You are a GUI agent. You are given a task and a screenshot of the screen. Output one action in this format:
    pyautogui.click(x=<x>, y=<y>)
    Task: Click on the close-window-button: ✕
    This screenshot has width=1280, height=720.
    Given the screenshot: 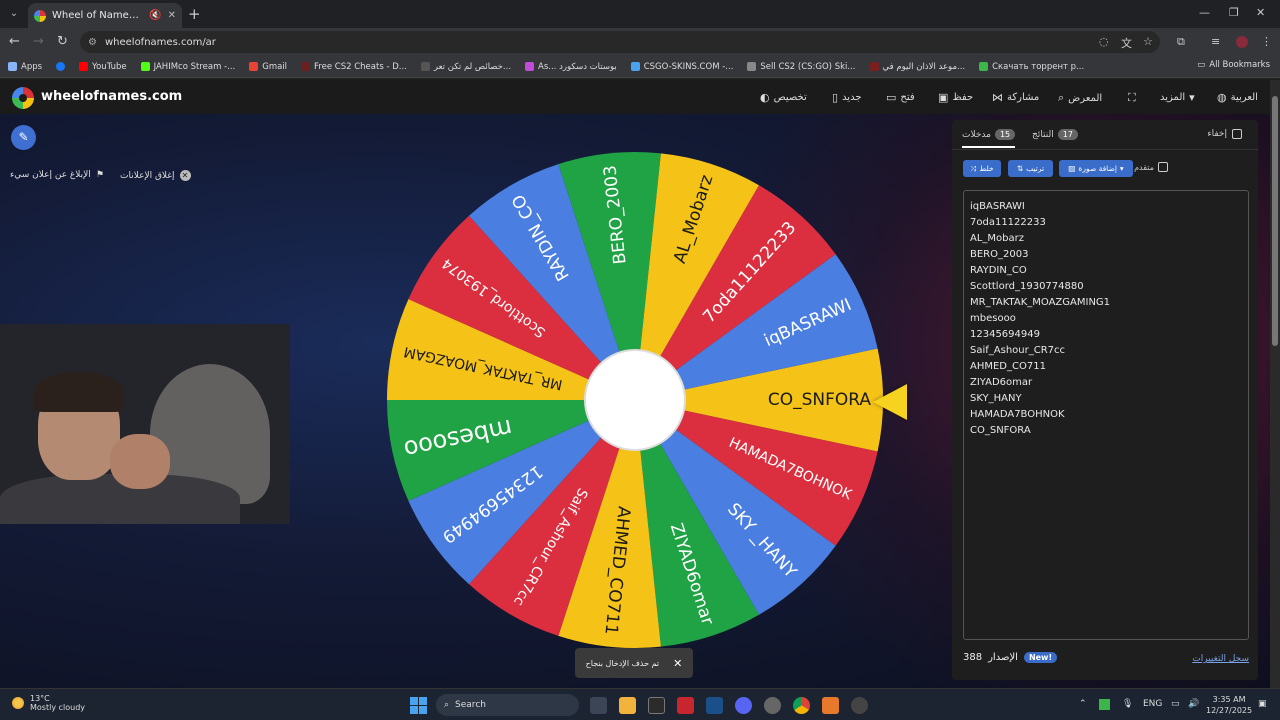 What is the action you would take?
    pyautogui.click(x=1260, y=12)
    